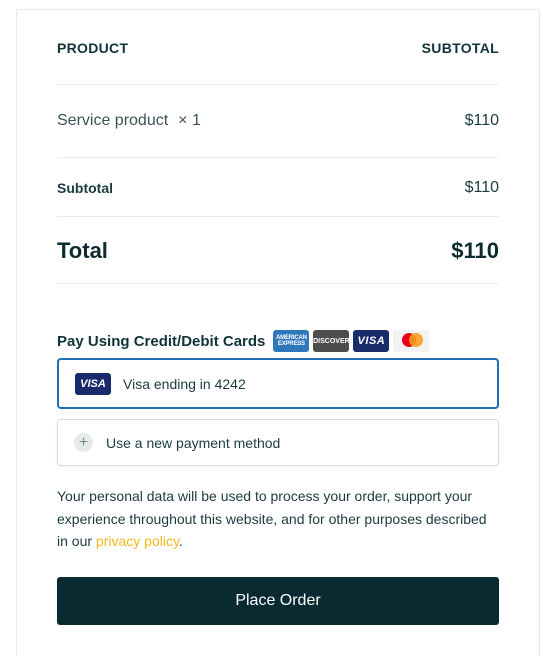 The height and width of the screenshot is (656, 552). What do you see at coordinates (93, 48) in the screenshot?
I see `header-product: PRODUCT` at bounding box center [93, 48].